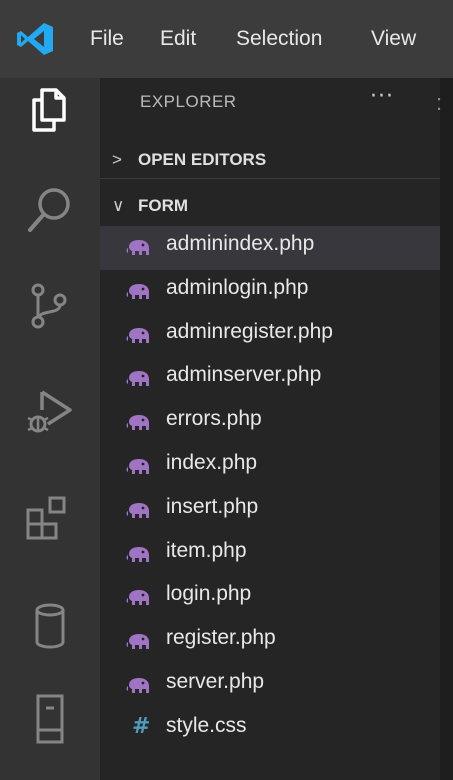  What do you see at coordinates (118, 205) in the screenshot?
I see `chevron-down-icon: ∨` at bounding box center [118, 205].